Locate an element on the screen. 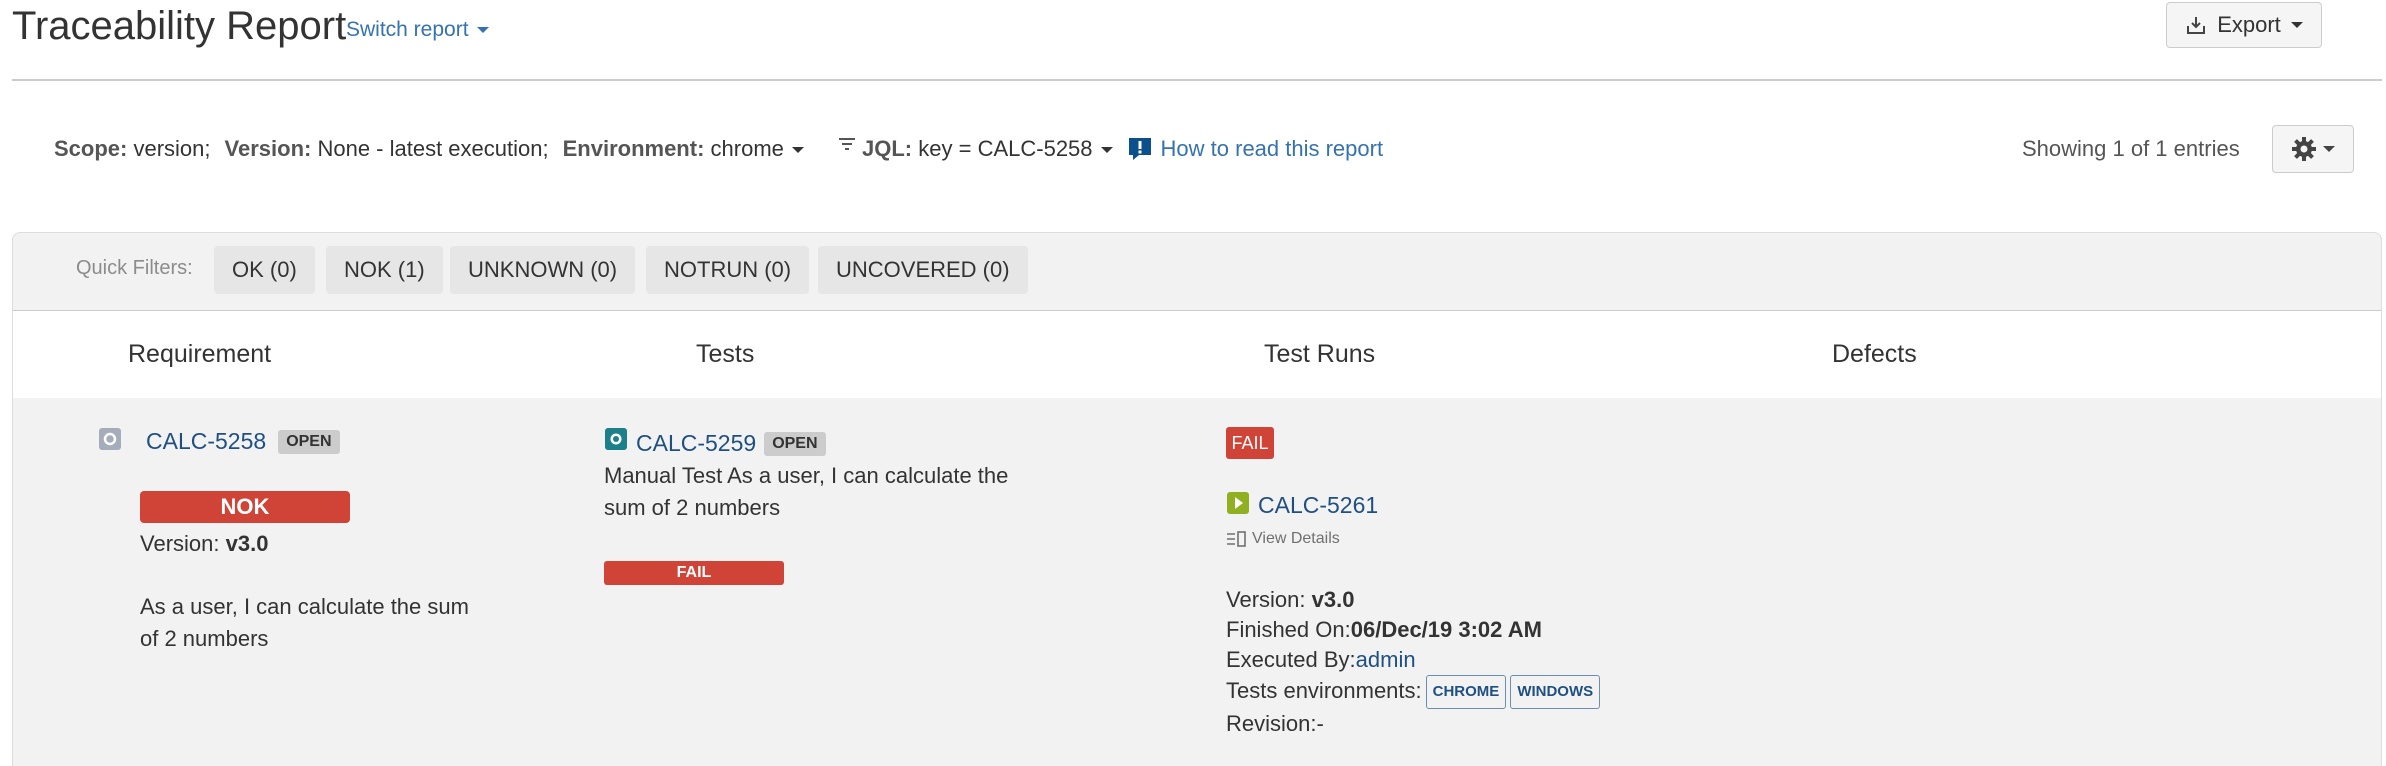 The height and width of the screenshot is (766, 2386). test-run-revision: Revision:- is located at coordinates (1275, 723).